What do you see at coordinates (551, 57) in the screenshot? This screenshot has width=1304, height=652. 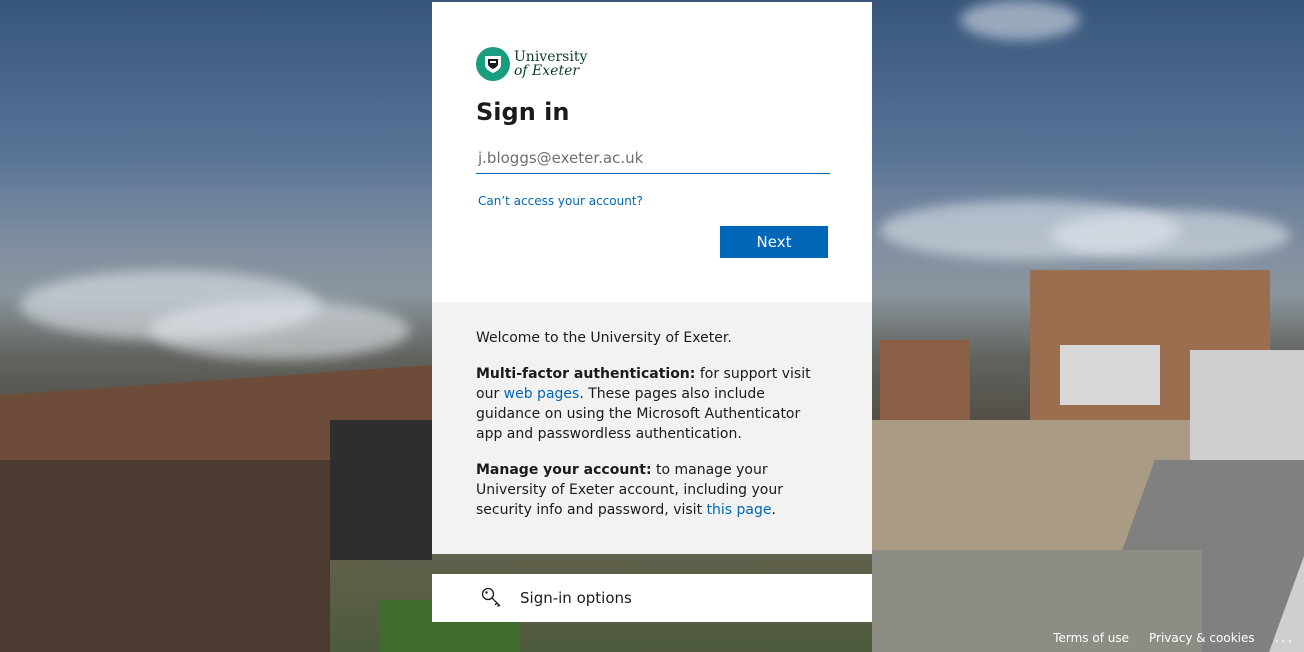 I see `logo-line-1: University` at bounding box center [551, 57].